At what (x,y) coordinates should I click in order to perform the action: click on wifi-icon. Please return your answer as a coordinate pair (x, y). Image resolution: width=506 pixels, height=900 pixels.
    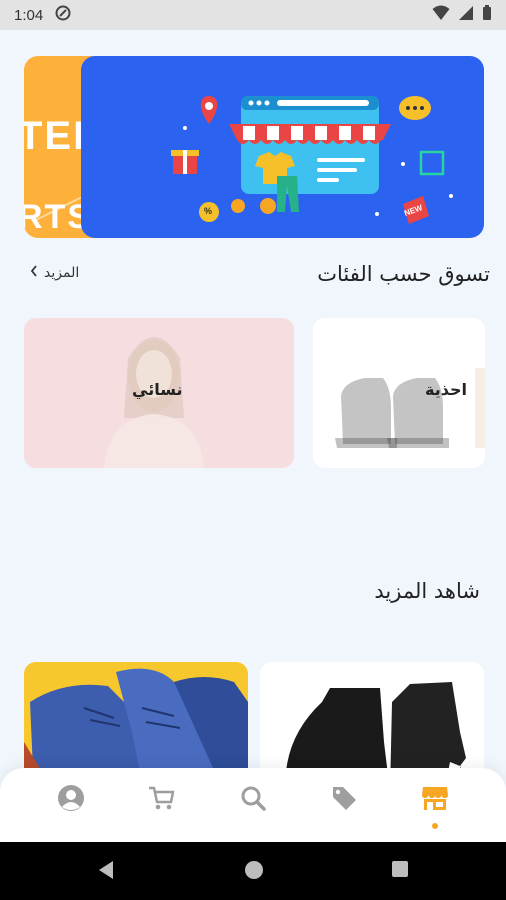
    Looking at the image, I should click on (441, 15).